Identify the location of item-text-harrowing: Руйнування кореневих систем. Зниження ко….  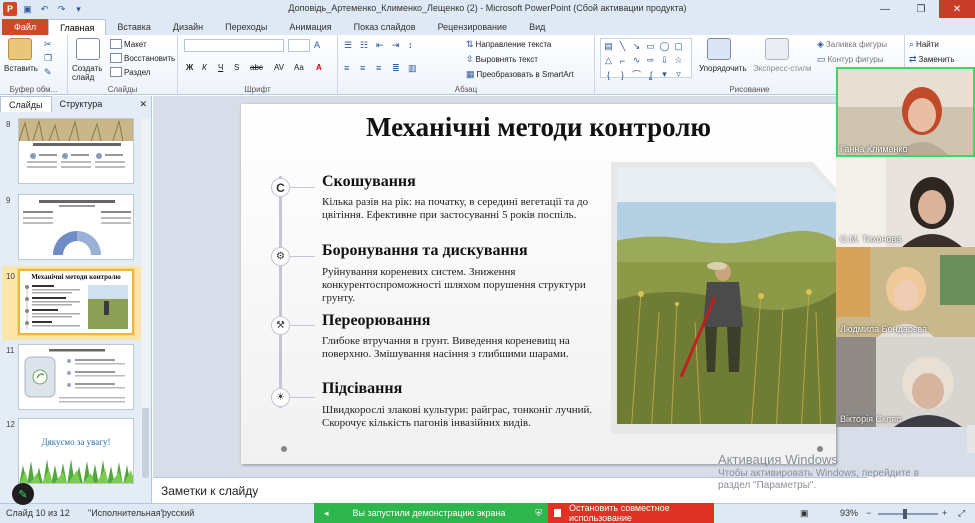
(462, 285).